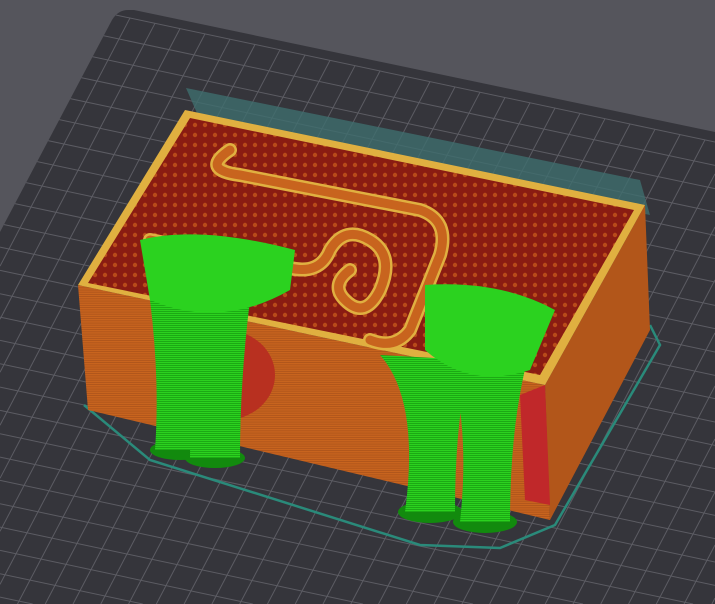  I want to click on right-opening, so click(535, 445).